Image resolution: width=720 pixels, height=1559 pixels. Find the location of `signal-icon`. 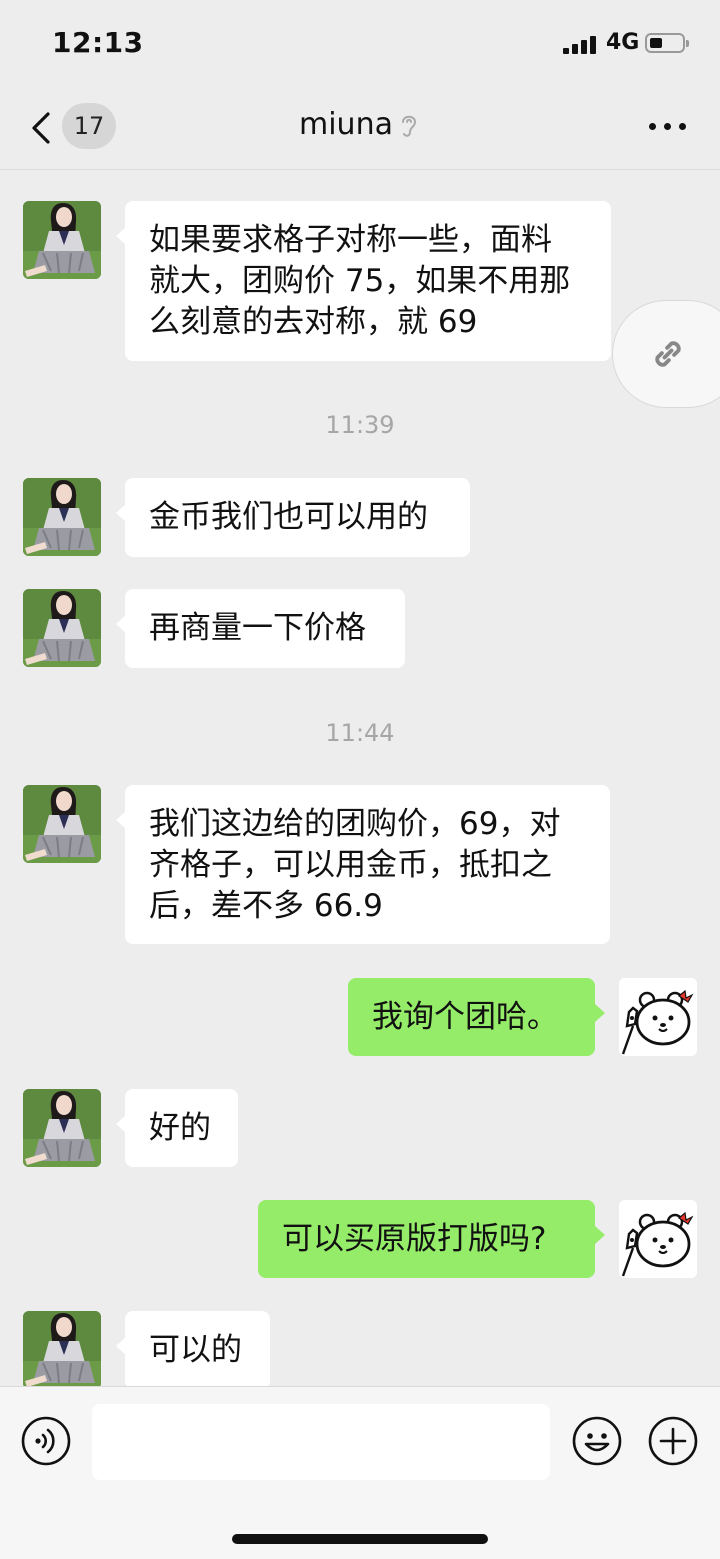

signal-icon is located at coordinates (580, 45).